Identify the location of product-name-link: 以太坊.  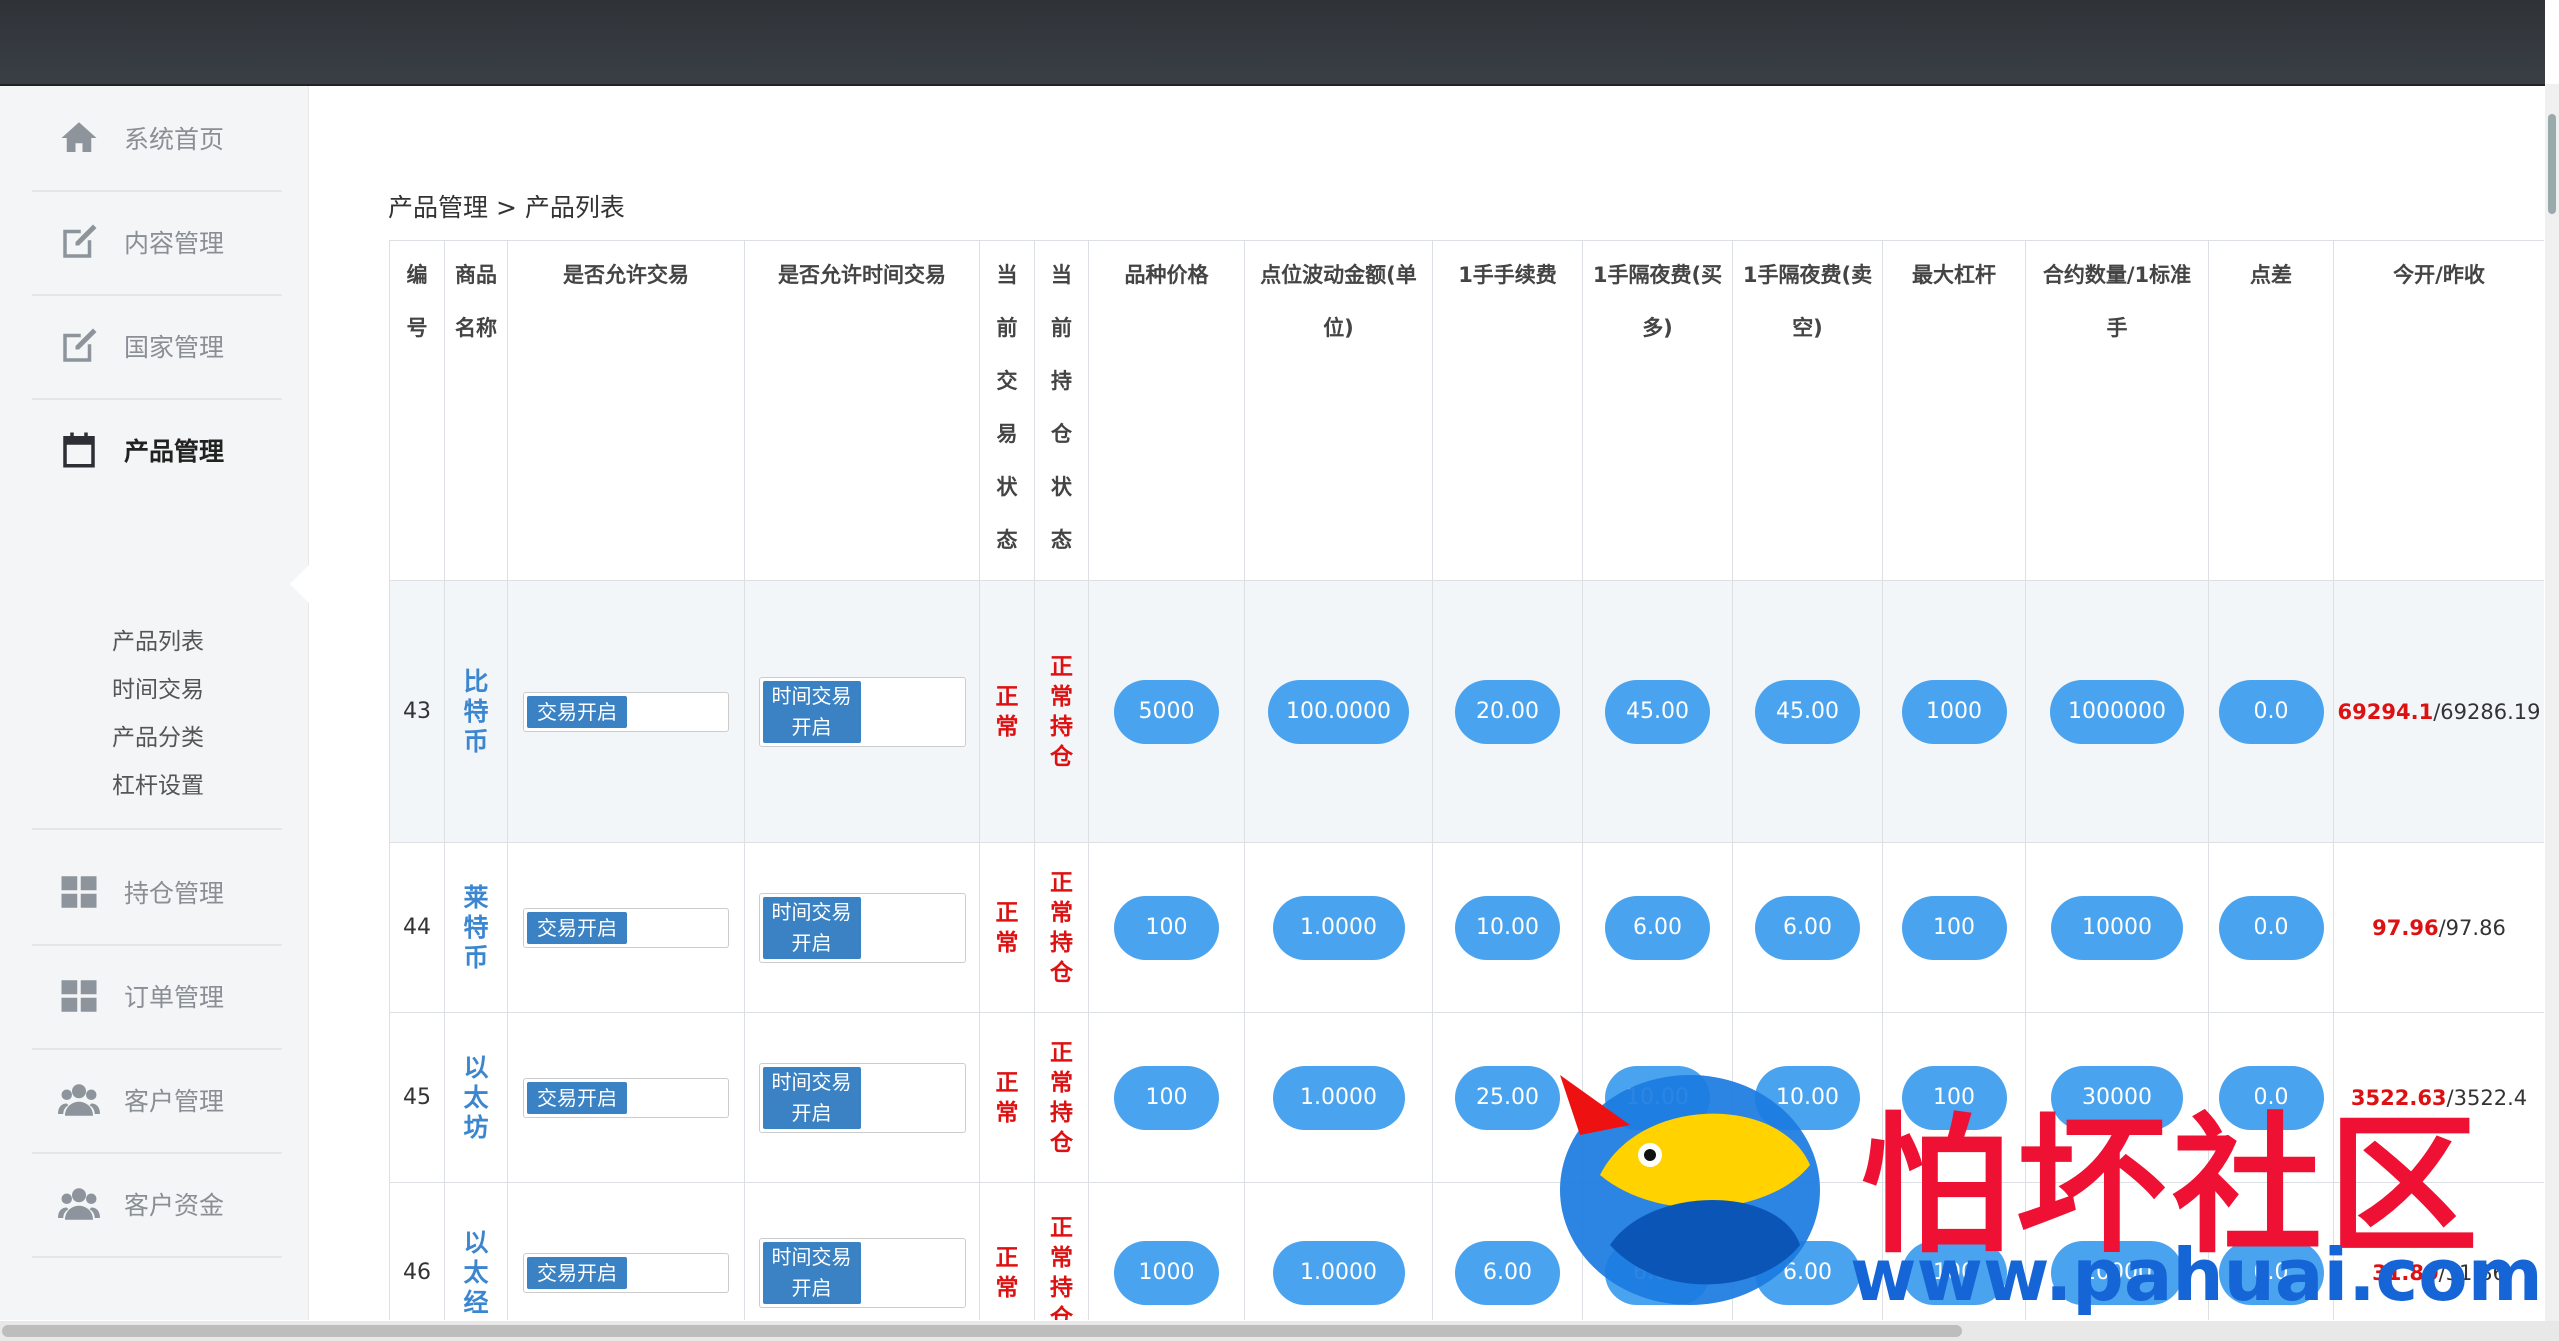
(476, 1098).